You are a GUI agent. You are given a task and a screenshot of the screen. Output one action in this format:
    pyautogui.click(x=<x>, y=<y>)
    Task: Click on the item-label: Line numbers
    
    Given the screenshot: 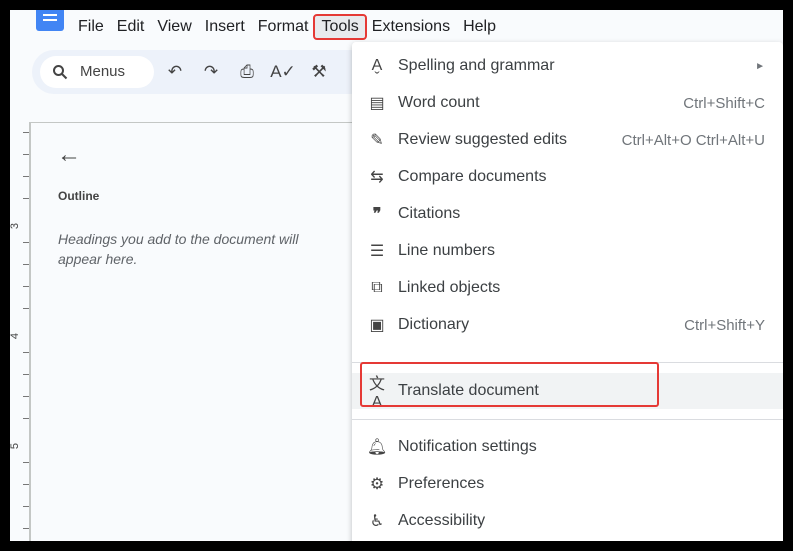 What is the action you would take?
    pyautogui.click(x=446, y=250)
    